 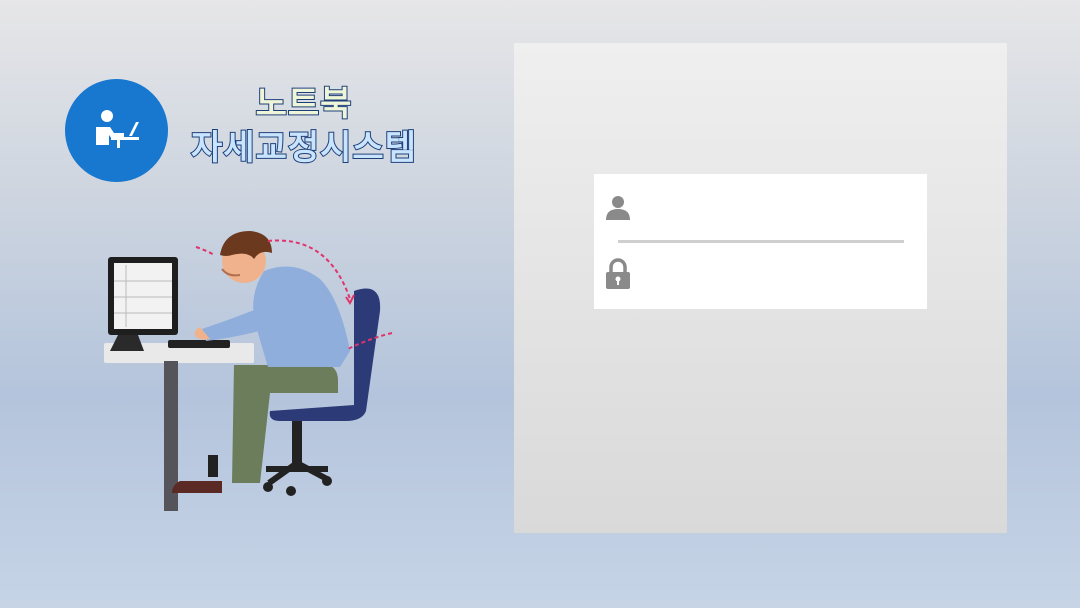 I want to click on logo-badge, so click(x=116, y=130).